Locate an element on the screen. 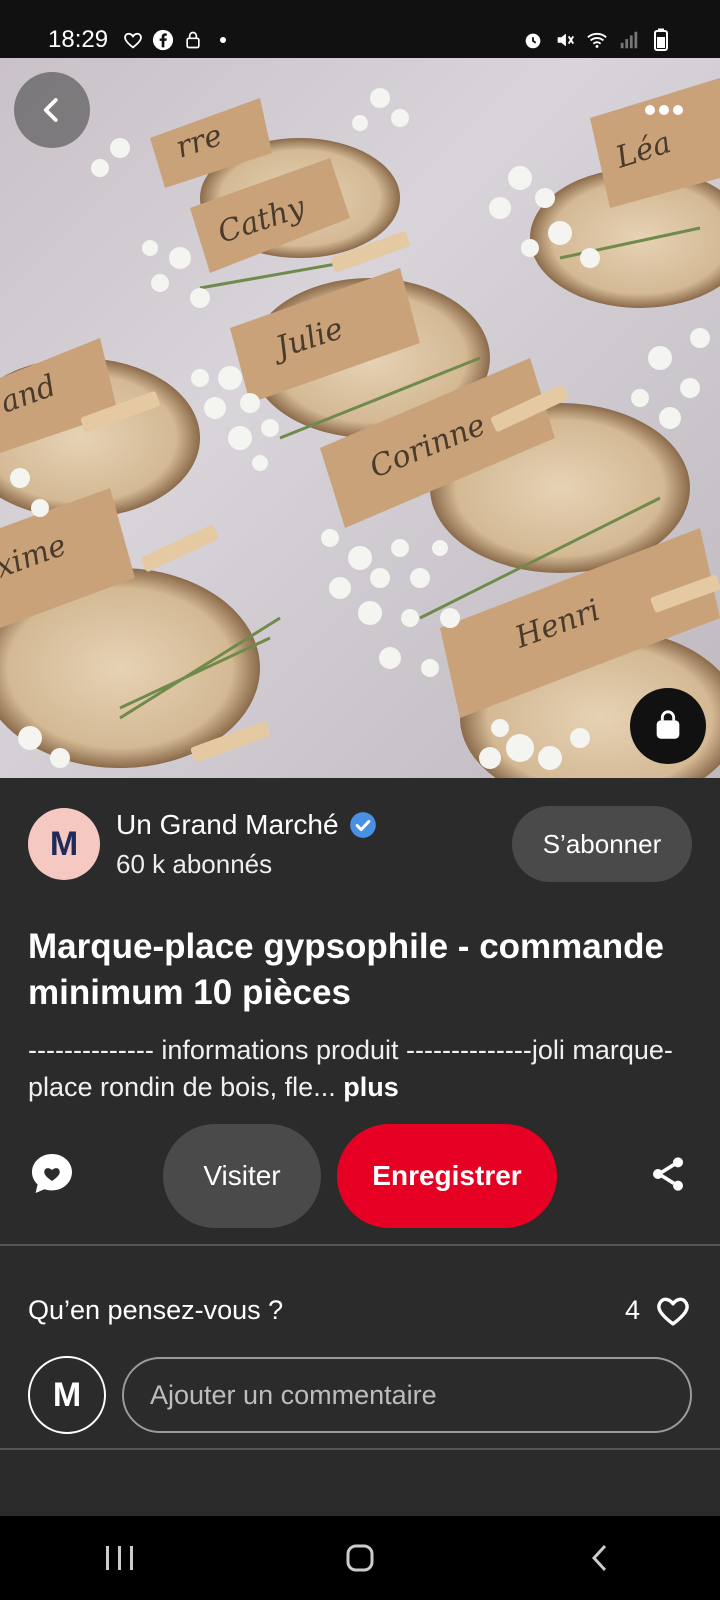  status-time: 18:29 is located at coordinates (78, 39).